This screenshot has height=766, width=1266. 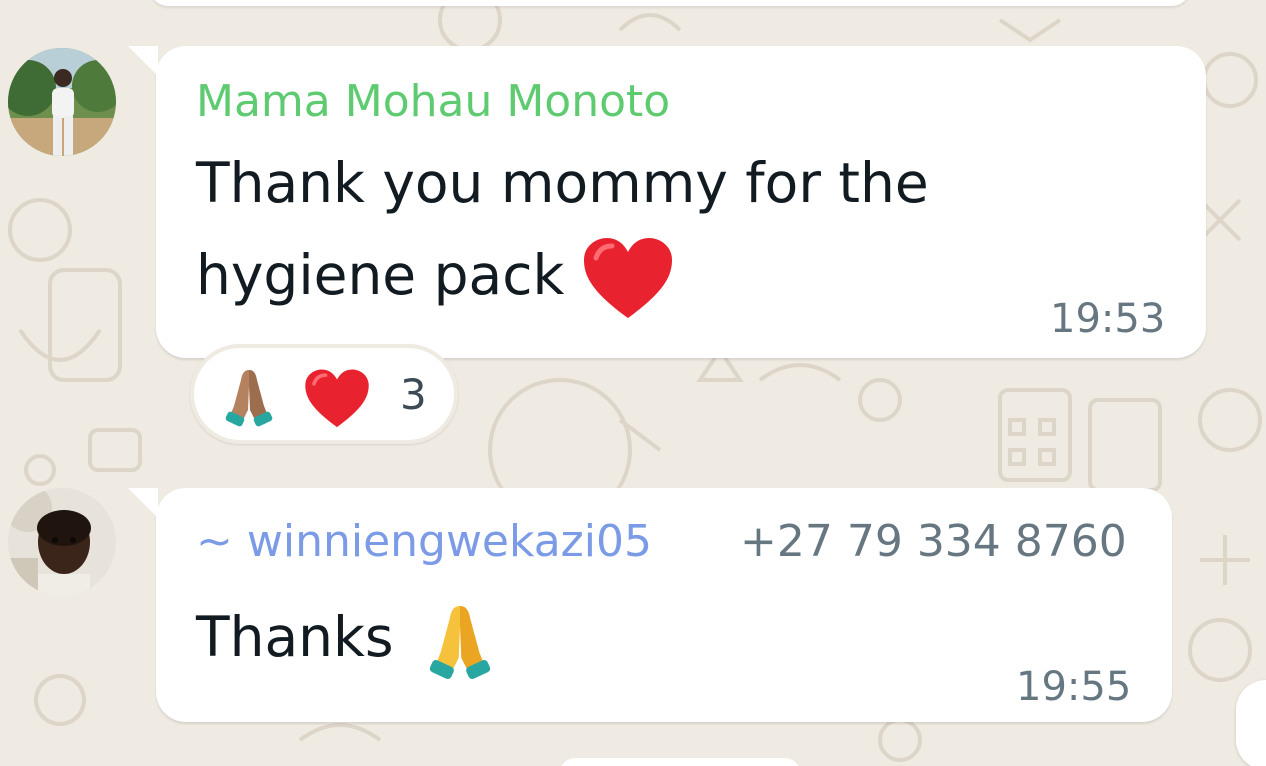 I want to click on previous-message-bubble, so click(x=670, y=3).